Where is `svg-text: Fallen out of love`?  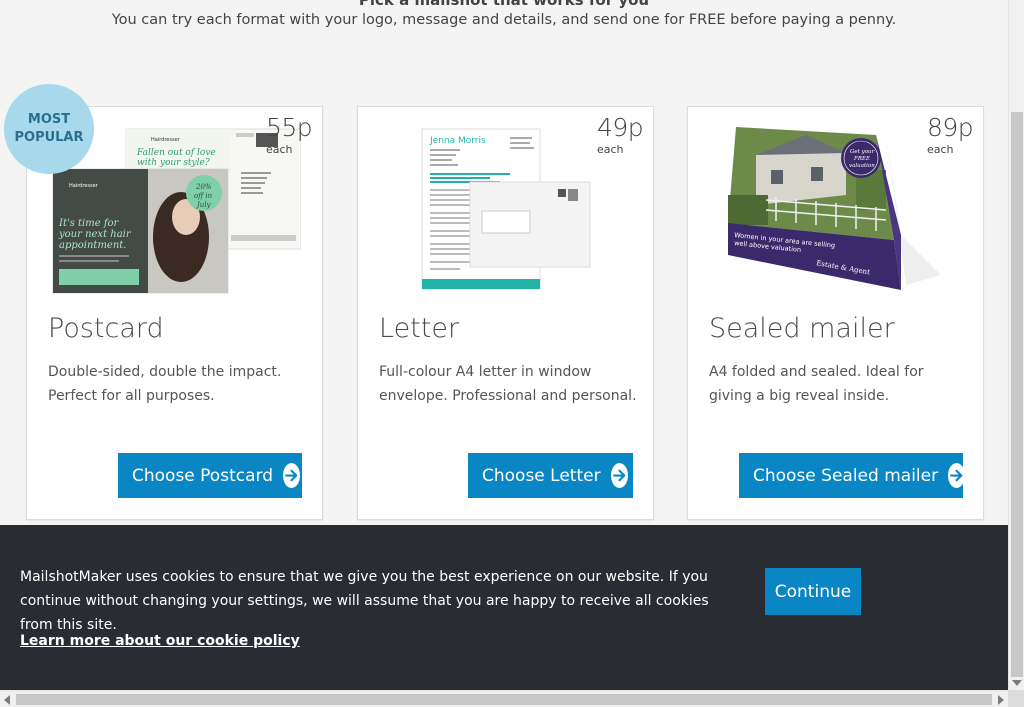 svg-text: Fallen out of love is located at coordinates (176, 153).